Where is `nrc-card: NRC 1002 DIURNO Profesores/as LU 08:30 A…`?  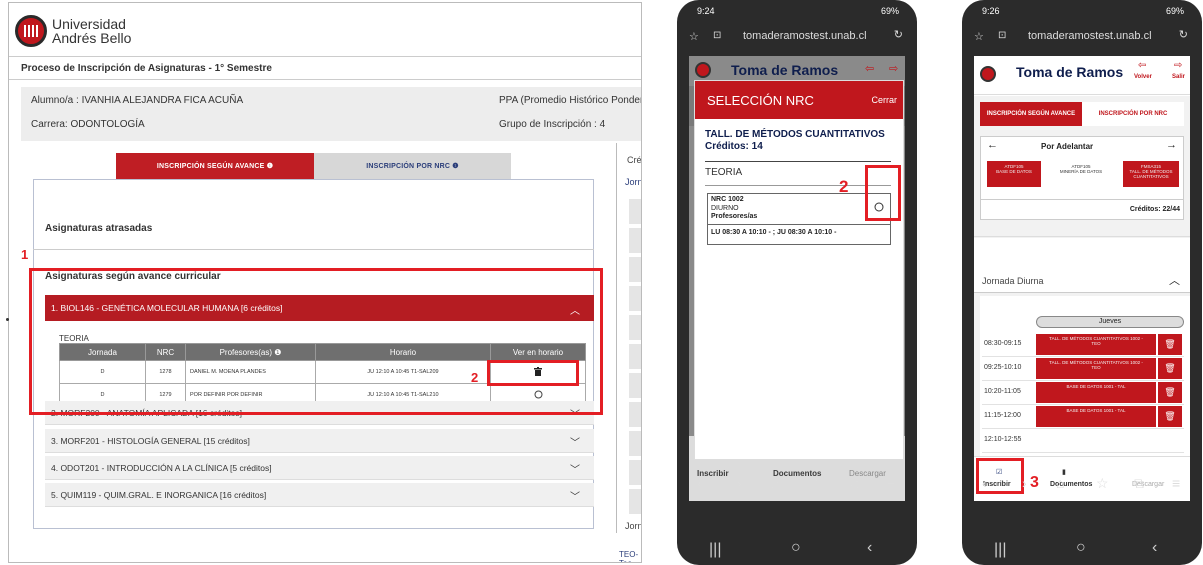 nrc-card: NRC 1002 DIURNO Profesores/as LU 08:30 A… is located at coordinates (799, 219).